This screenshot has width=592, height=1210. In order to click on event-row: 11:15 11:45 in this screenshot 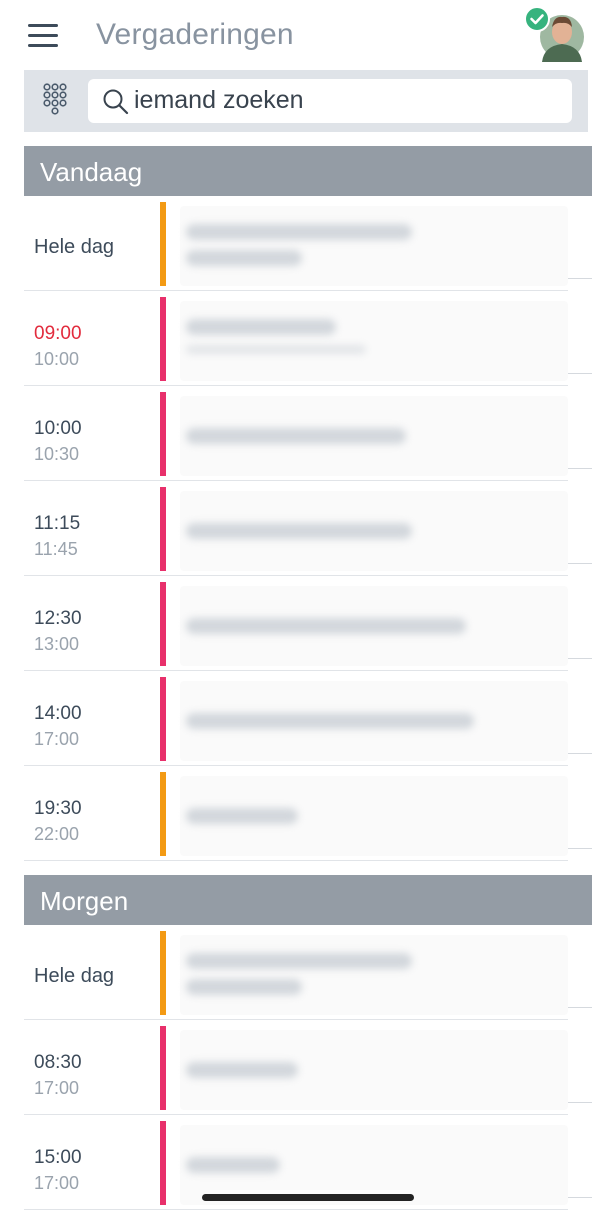, I will do `click(308, 528)`.